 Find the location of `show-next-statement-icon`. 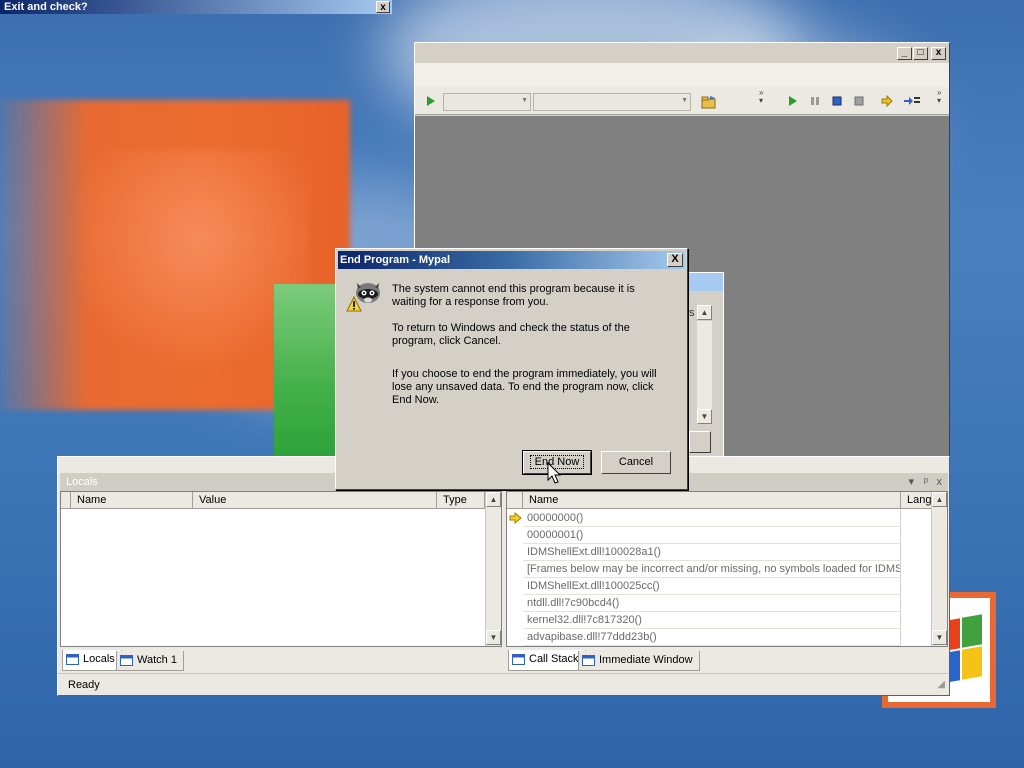

show-next-statement-icon is located at coordinates (887, 101).